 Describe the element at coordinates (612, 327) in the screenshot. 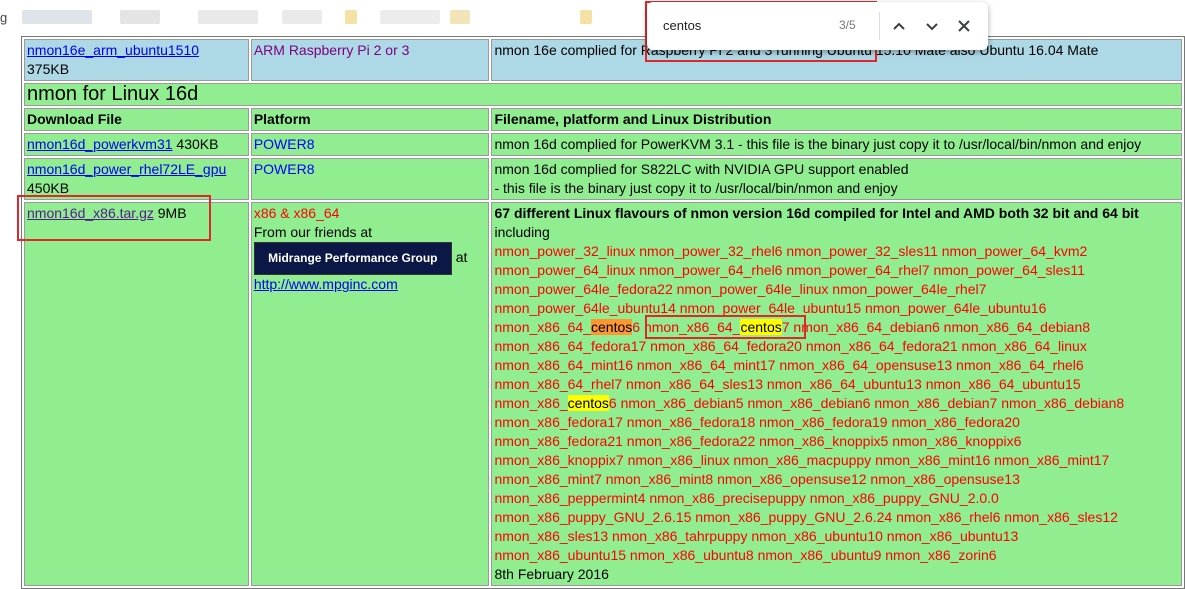

I see `find-highlight-current: centos` at that location.